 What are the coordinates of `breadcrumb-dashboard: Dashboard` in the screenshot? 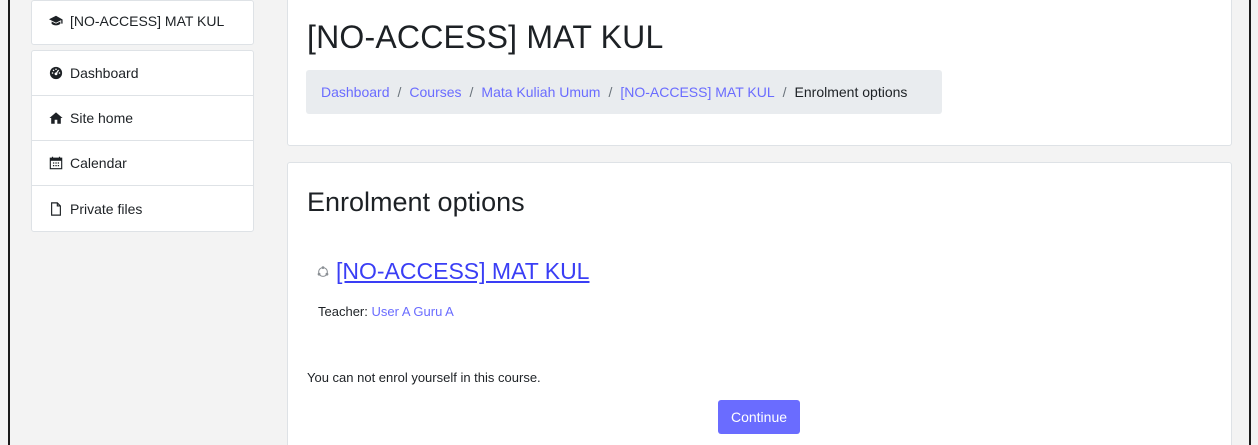 It's located at (355, 92).